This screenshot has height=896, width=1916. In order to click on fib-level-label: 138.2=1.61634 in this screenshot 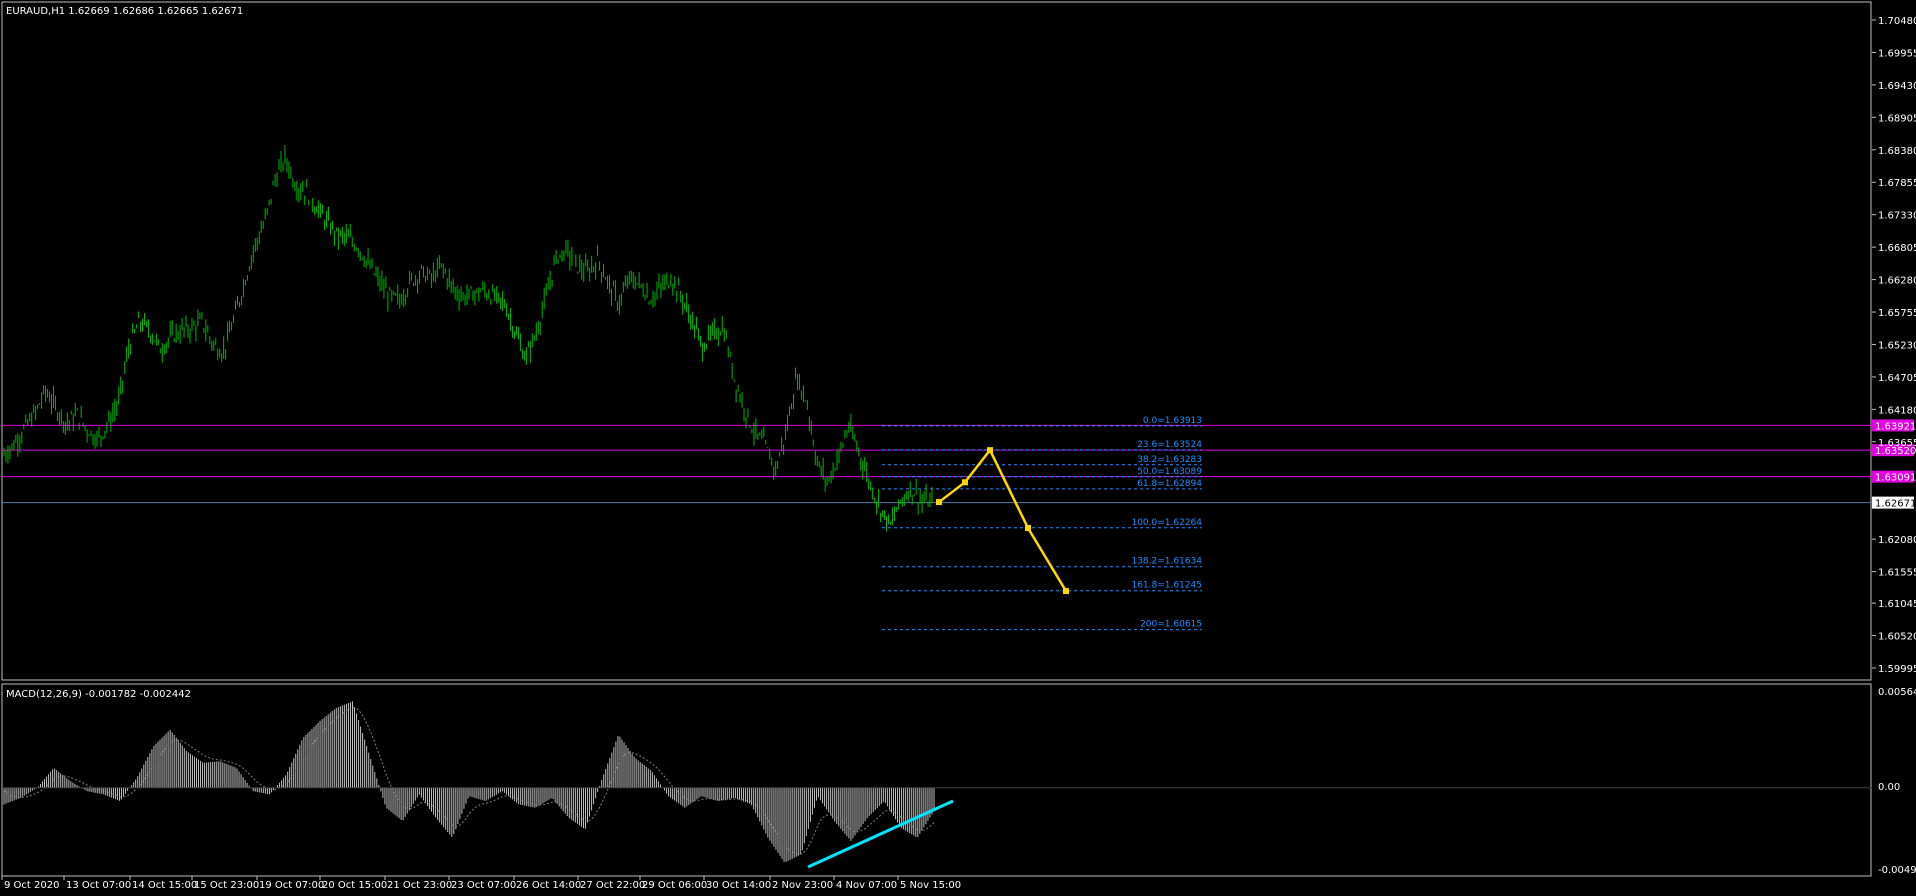, I will do `click(1166, 562)`.